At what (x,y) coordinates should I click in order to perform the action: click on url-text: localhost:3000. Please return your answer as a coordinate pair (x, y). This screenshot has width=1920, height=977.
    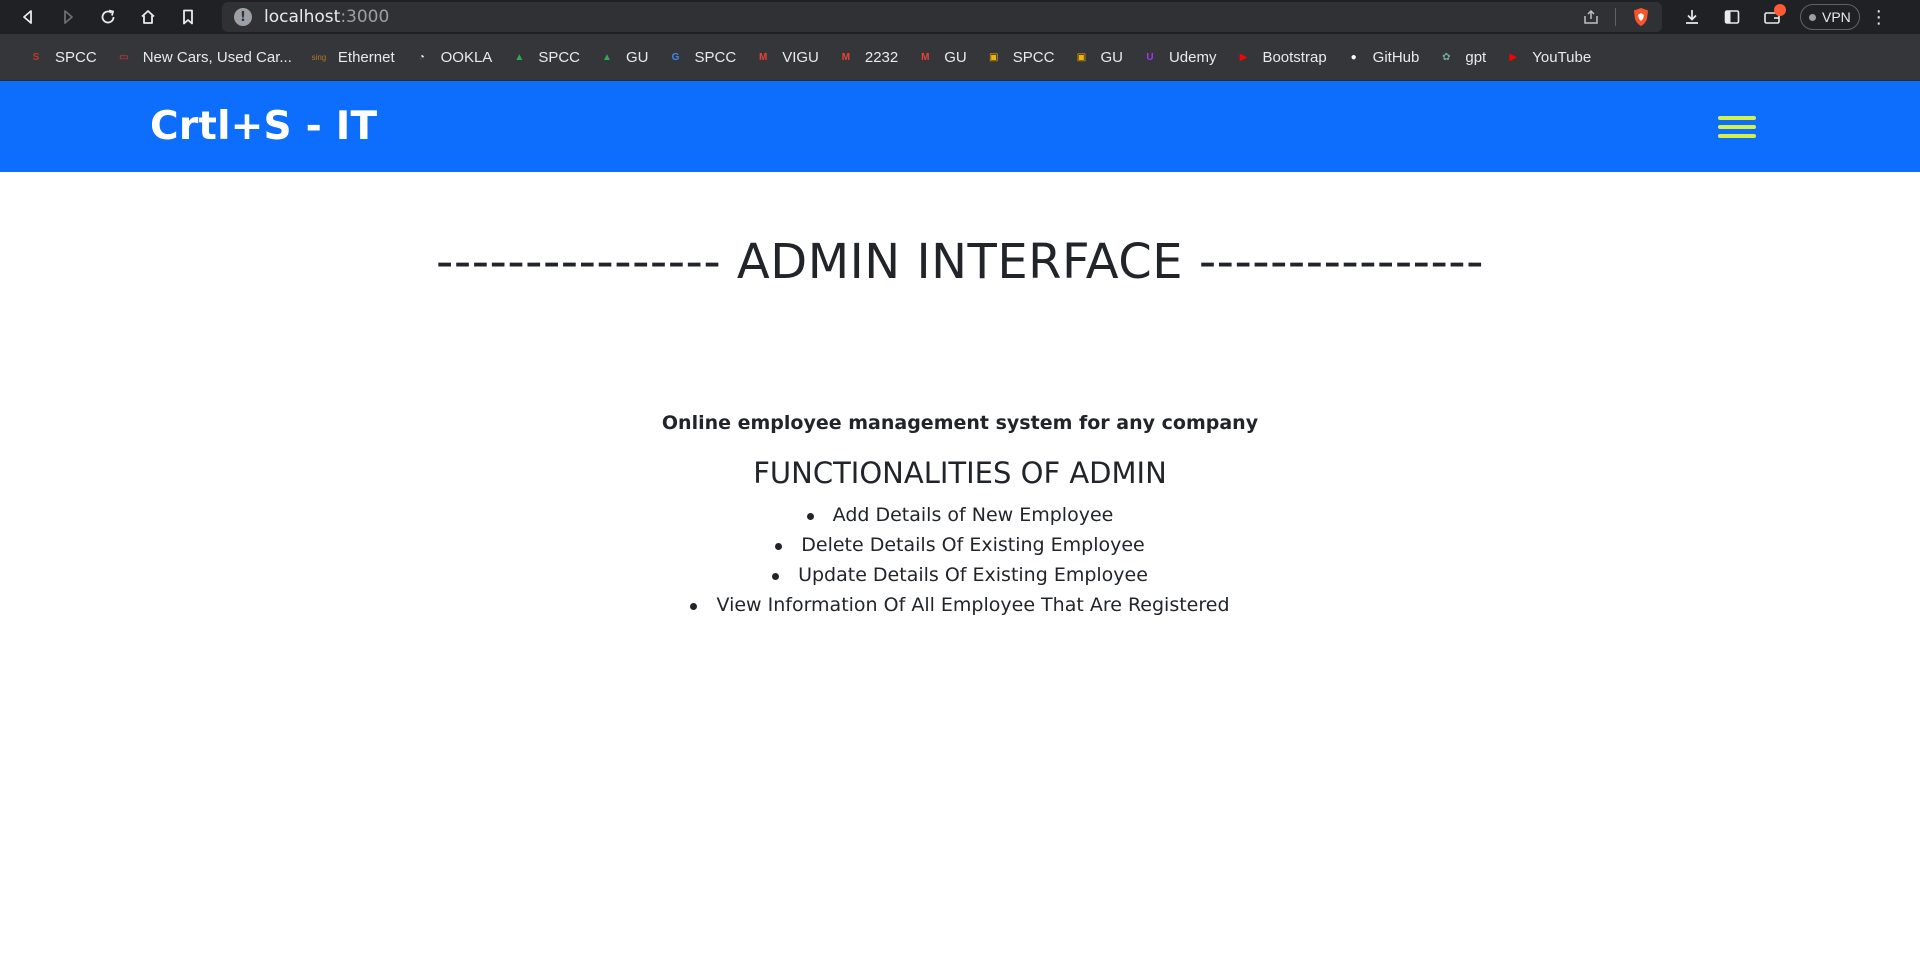
    Looking at the image, I should click on (326, 17).